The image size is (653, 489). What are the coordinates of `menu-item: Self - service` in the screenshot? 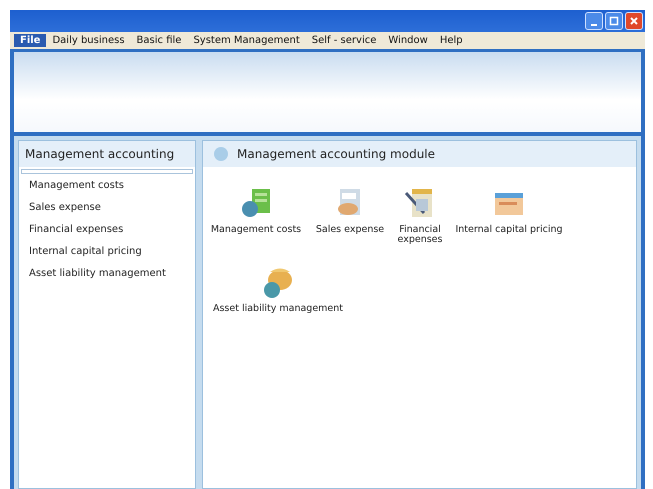 It's located at (344, 40).